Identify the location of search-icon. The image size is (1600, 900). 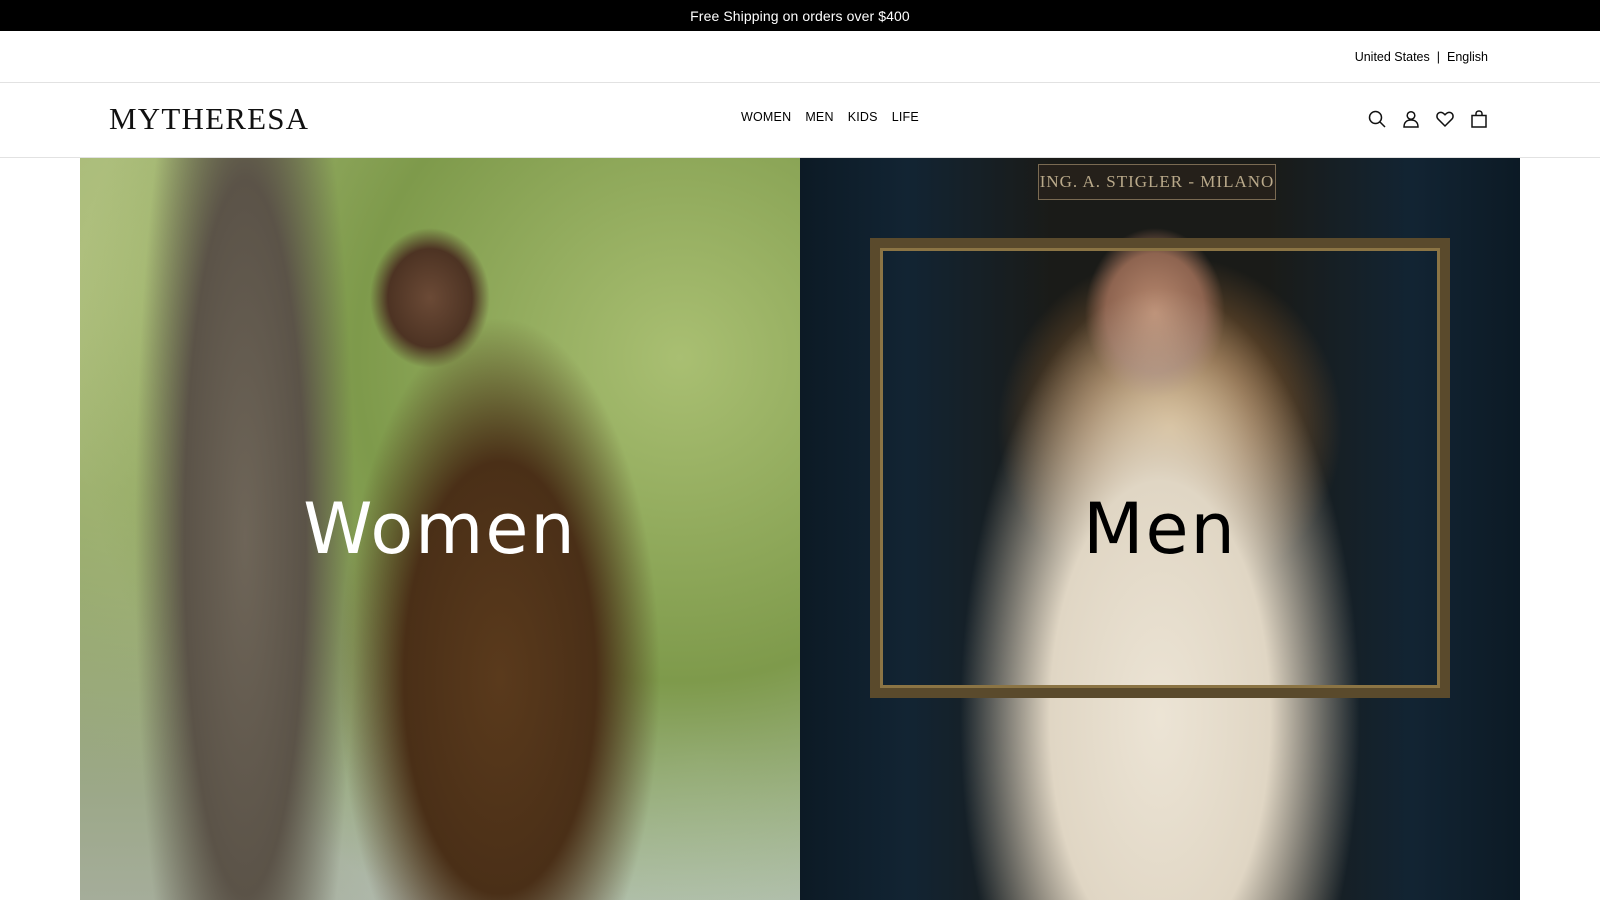
(1377, 119).